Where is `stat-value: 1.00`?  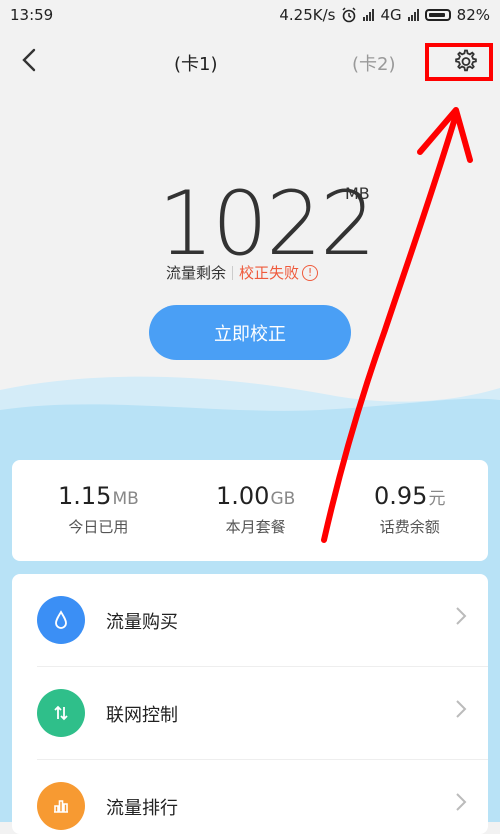 stat-value: 1.00 is located at coordinates (243, 496).